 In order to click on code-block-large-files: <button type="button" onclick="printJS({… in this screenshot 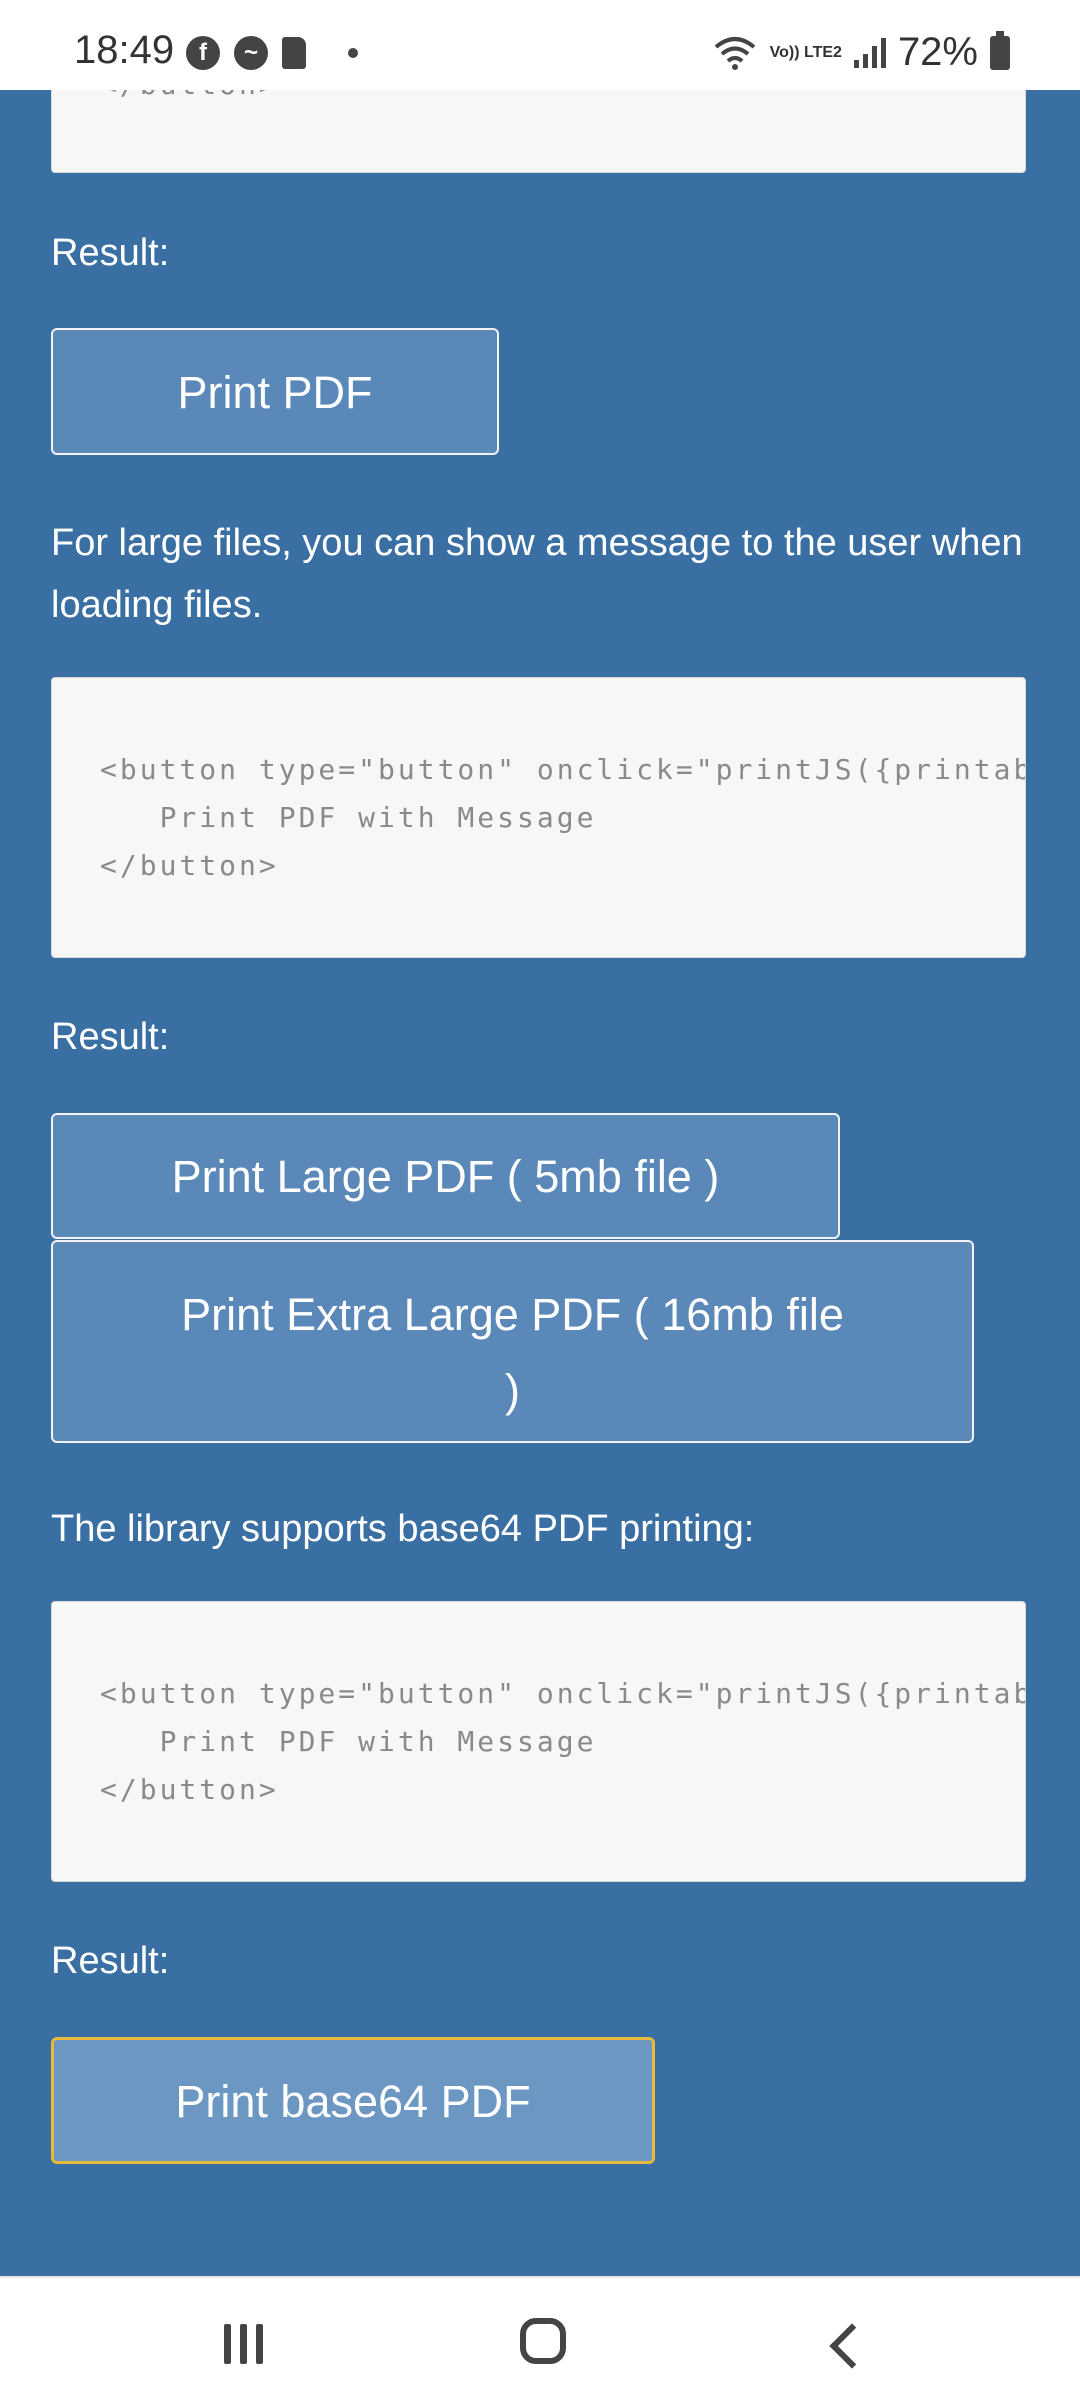, I will do `click(538, 817)`.